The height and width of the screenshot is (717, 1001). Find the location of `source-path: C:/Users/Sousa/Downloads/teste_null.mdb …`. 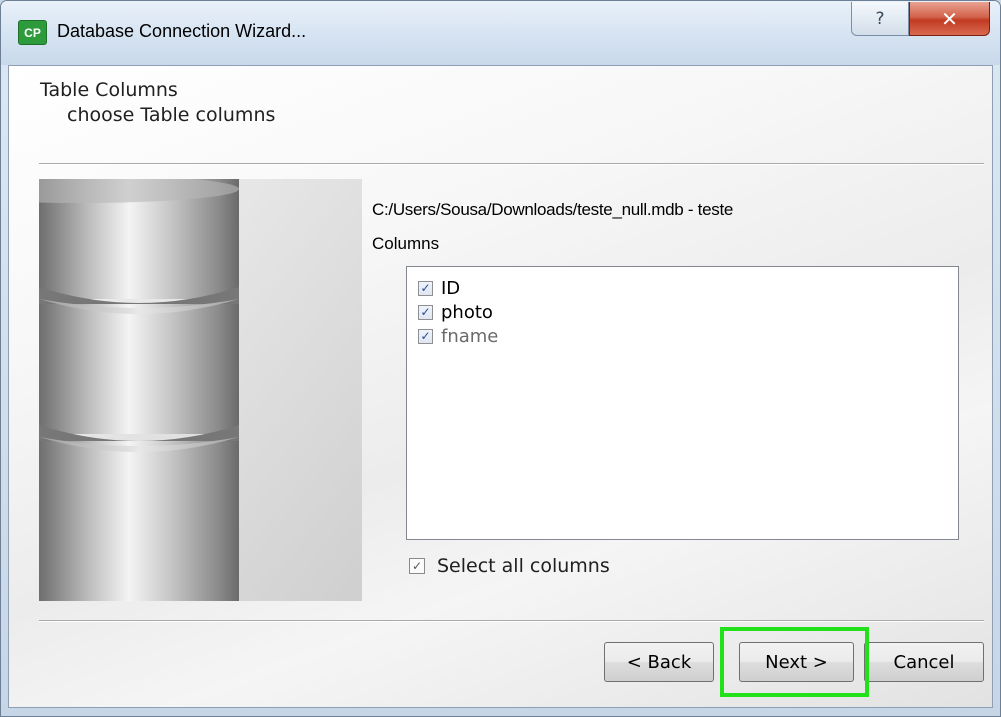

source-path: C:/Users/Sousa/Downloads/teste_null.mdb … is located at coordinates (553, 209).